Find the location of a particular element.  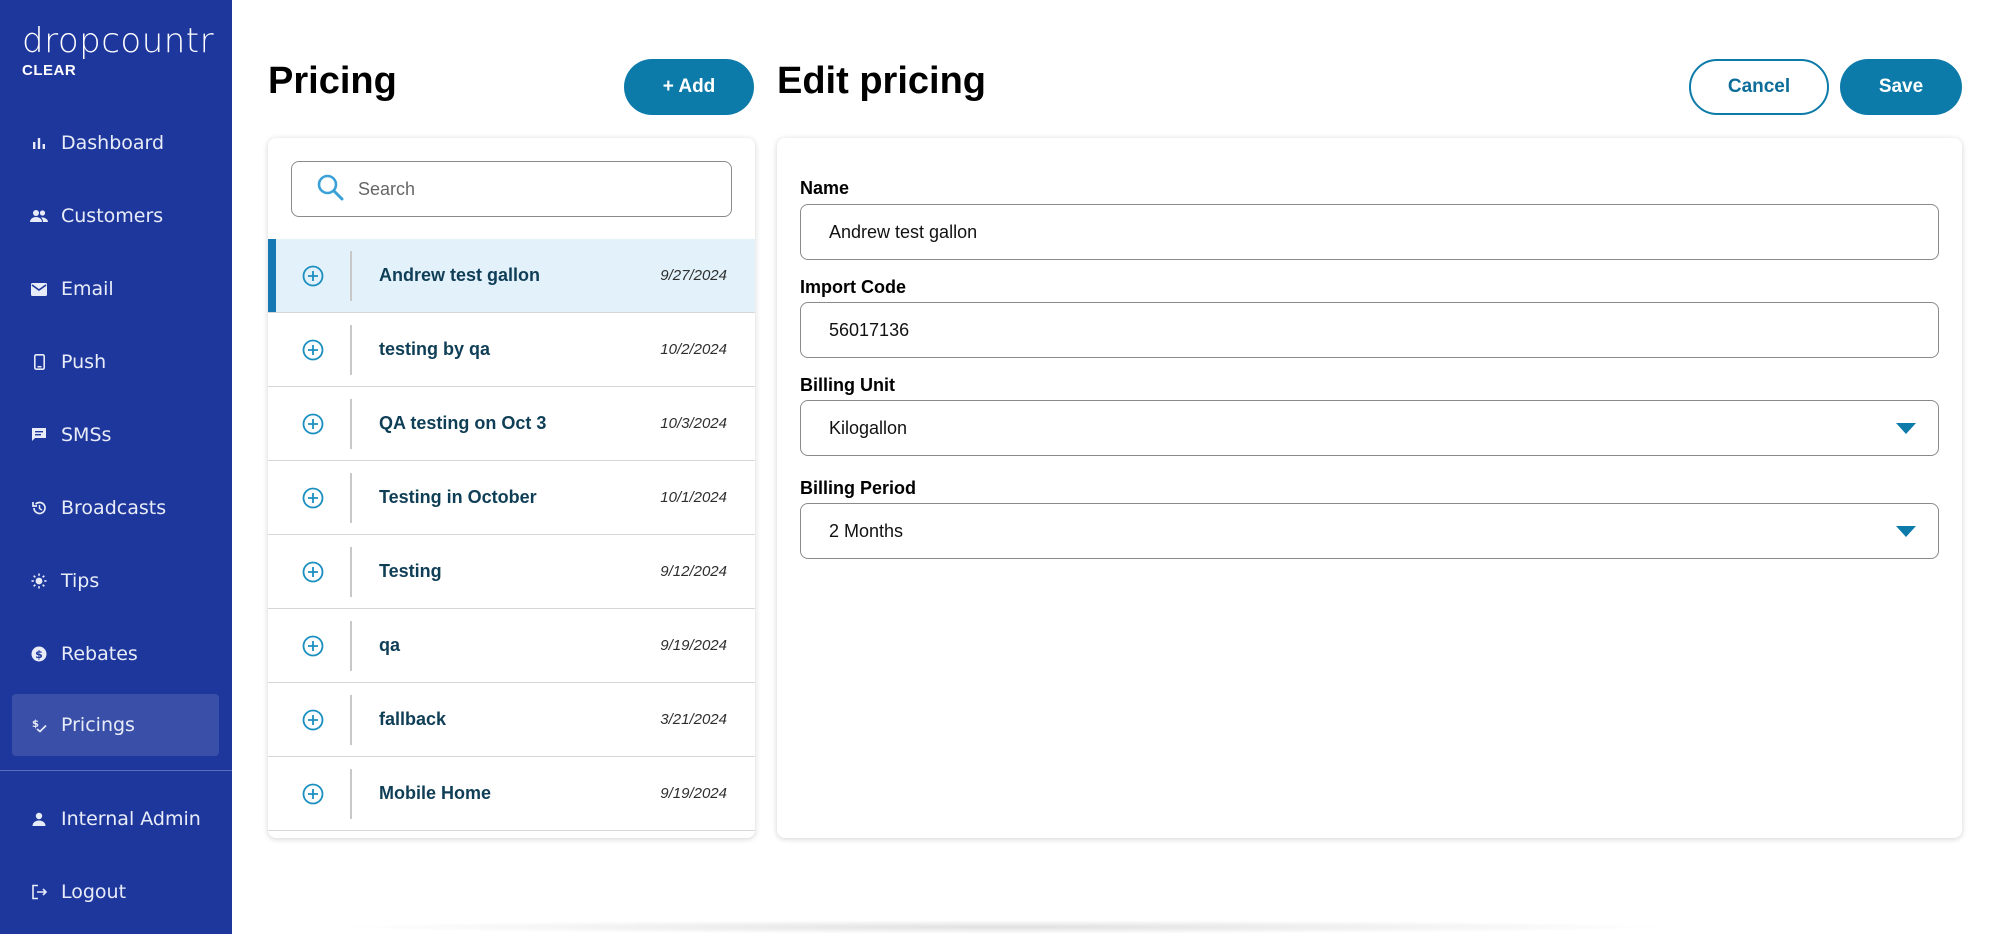

list-item: Testing 9/12/2024 is located at coordinates (511, 572).